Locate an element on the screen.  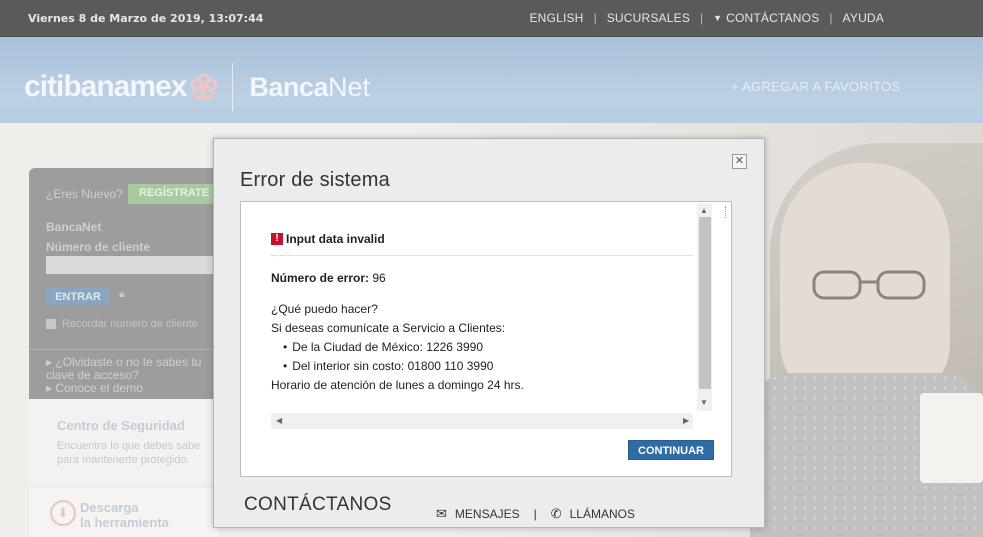
current-date: Viernes 8 de Marzo de 2019, 13:07:44 is located at coordinates (146, 18).